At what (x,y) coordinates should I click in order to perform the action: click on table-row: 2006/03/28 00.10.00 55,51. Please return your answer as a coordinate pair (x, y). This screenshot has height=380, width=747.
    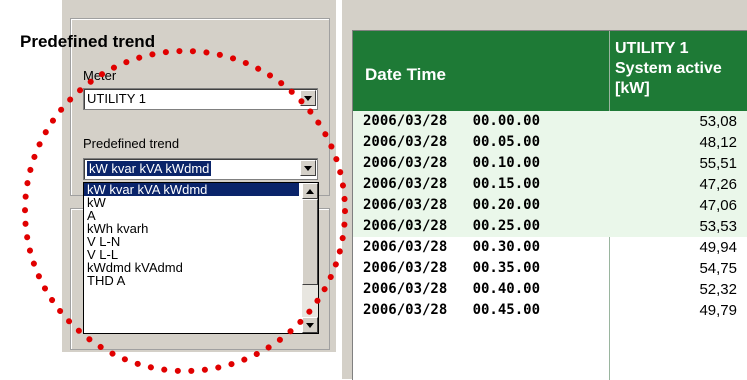
    Looking at the image, I should click on (550, 163).